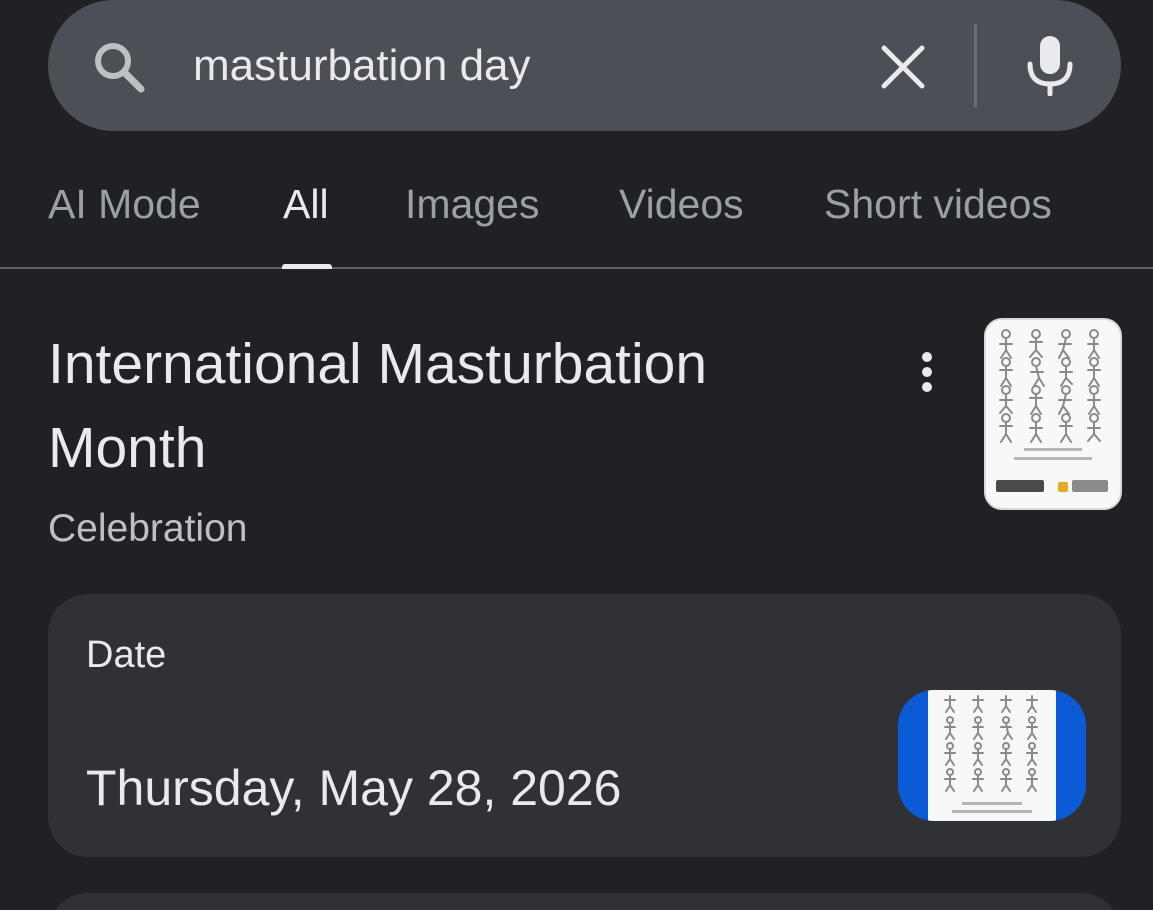 The width and height of the screenshot is (1153, 910). What do you see at coordinates (378, 406) in the screenshot?
I see `knowledge-panel-title: International Masturbation Month` at bounding box center [378, 406].